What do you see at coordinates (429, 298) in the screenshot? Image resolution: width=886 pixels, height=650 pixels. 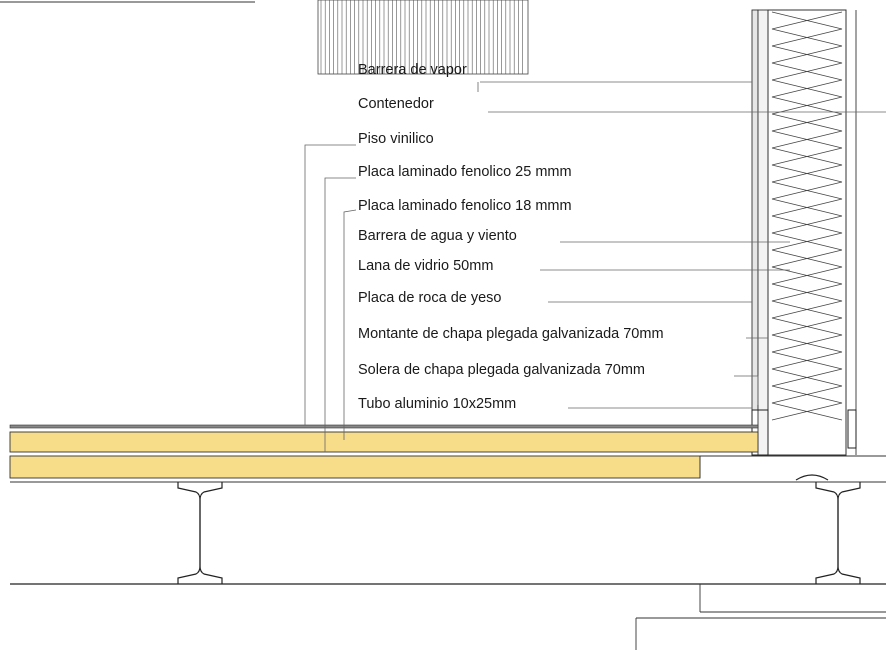 I see `label-placa-yeso: Placa de roca de yeso` at bounding box center [429, 298].